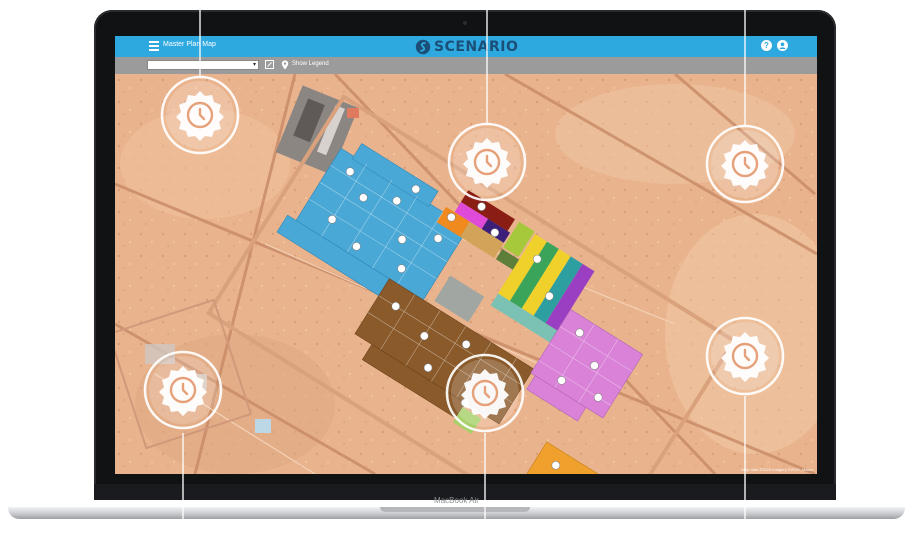  Describe the element at coordinates (154, 46) in the screenshot. I see `hamburger-icon` at that location.